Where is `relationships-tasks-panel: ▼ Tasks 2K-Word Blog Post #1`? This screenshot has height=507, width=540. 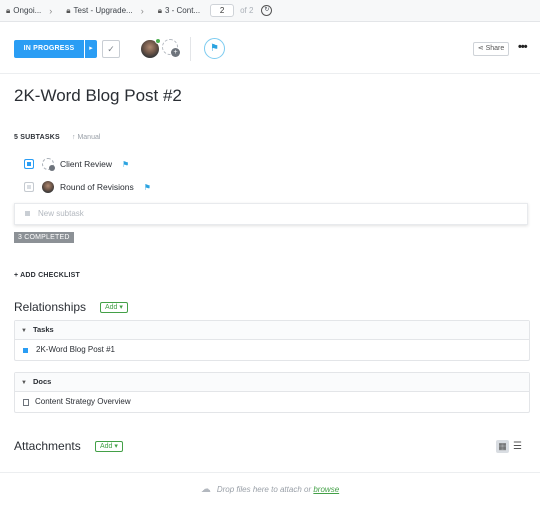
relationships-tasks-panel: ▼ Tasks 2K-Word Blog Post #1 is located at coordinates (272, 340).